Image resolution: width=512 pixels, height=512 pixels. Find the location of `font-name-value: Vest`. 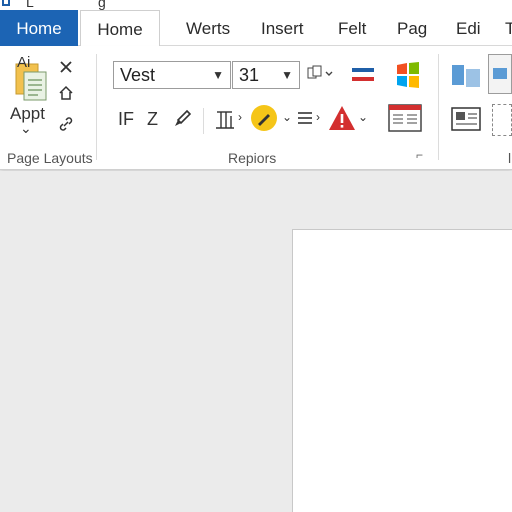

font-name-value: Vest is located at coordinates (138, 75).